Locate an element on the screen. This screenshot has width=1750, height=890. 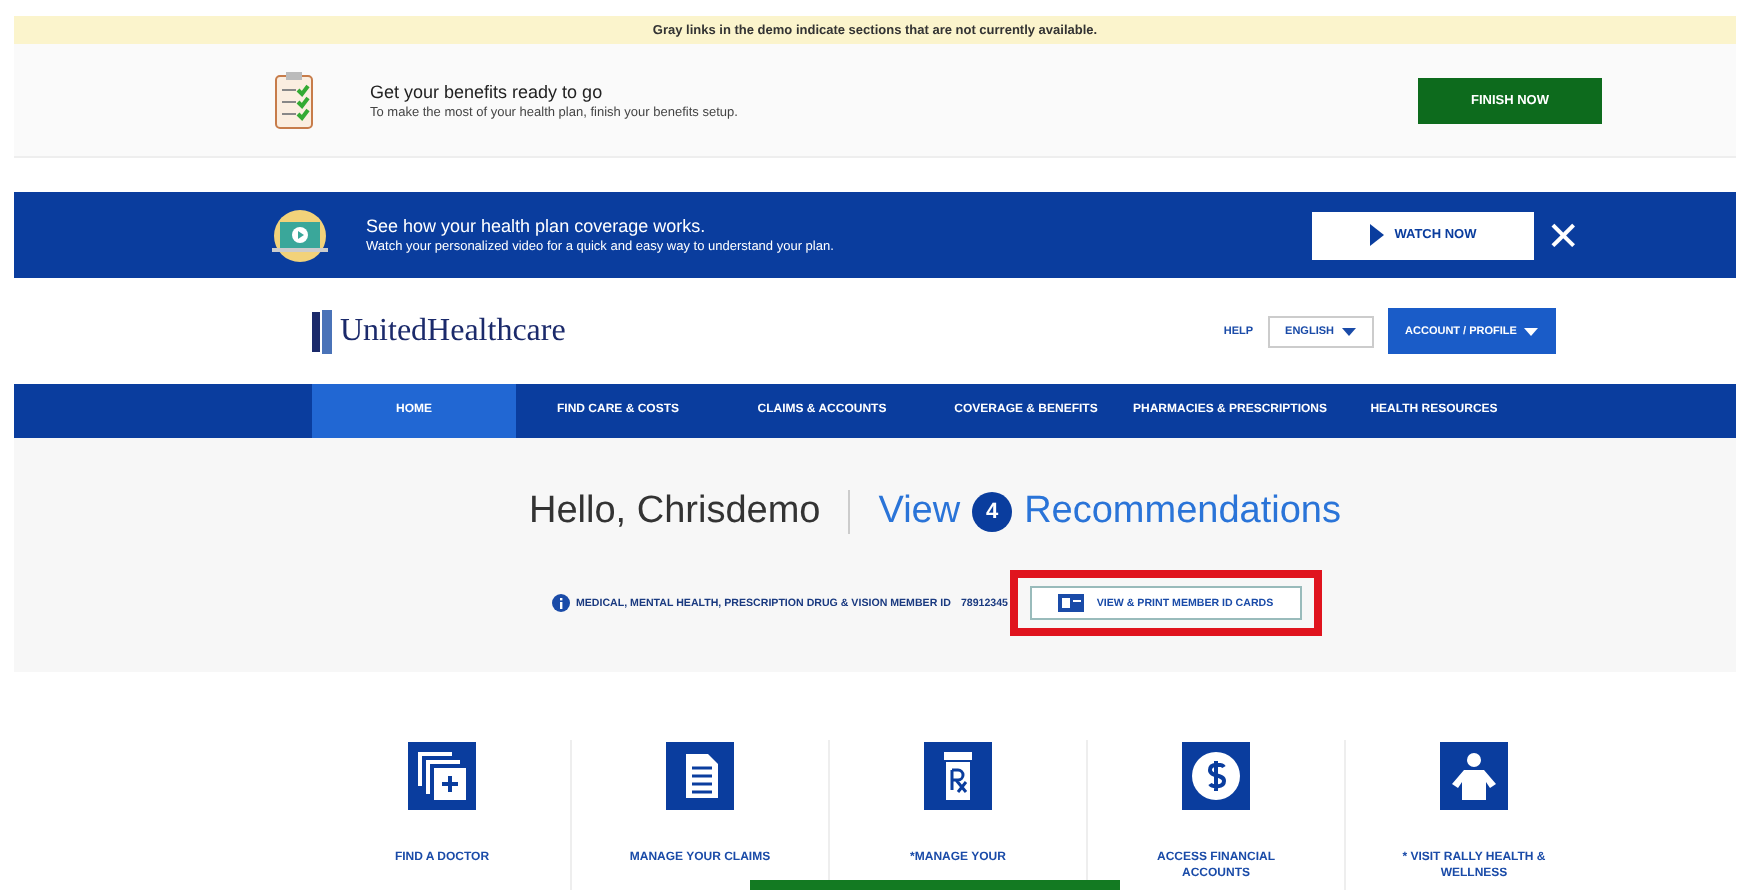
logo-text: UnitedHealthcare is located at coordinates (453, 331).